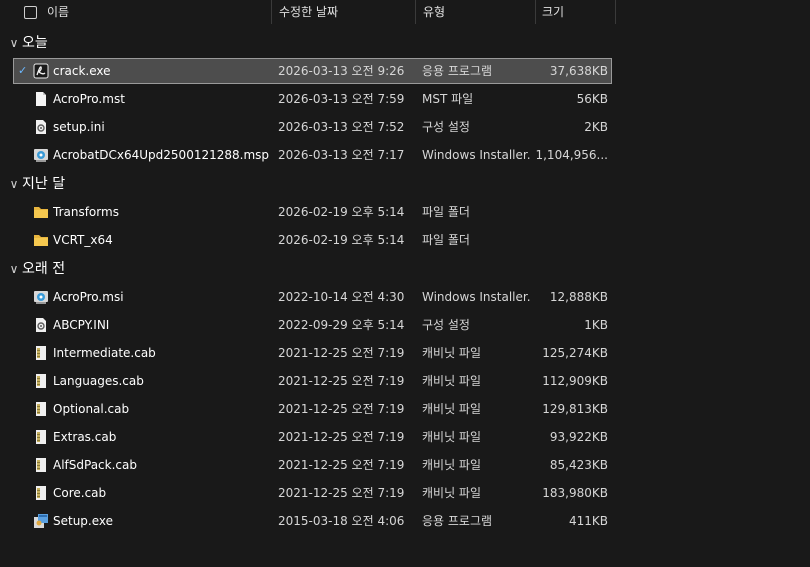 This screenshot has width=810, height=567. I want to click on file-size: 112,909KB, so click(575, 381).